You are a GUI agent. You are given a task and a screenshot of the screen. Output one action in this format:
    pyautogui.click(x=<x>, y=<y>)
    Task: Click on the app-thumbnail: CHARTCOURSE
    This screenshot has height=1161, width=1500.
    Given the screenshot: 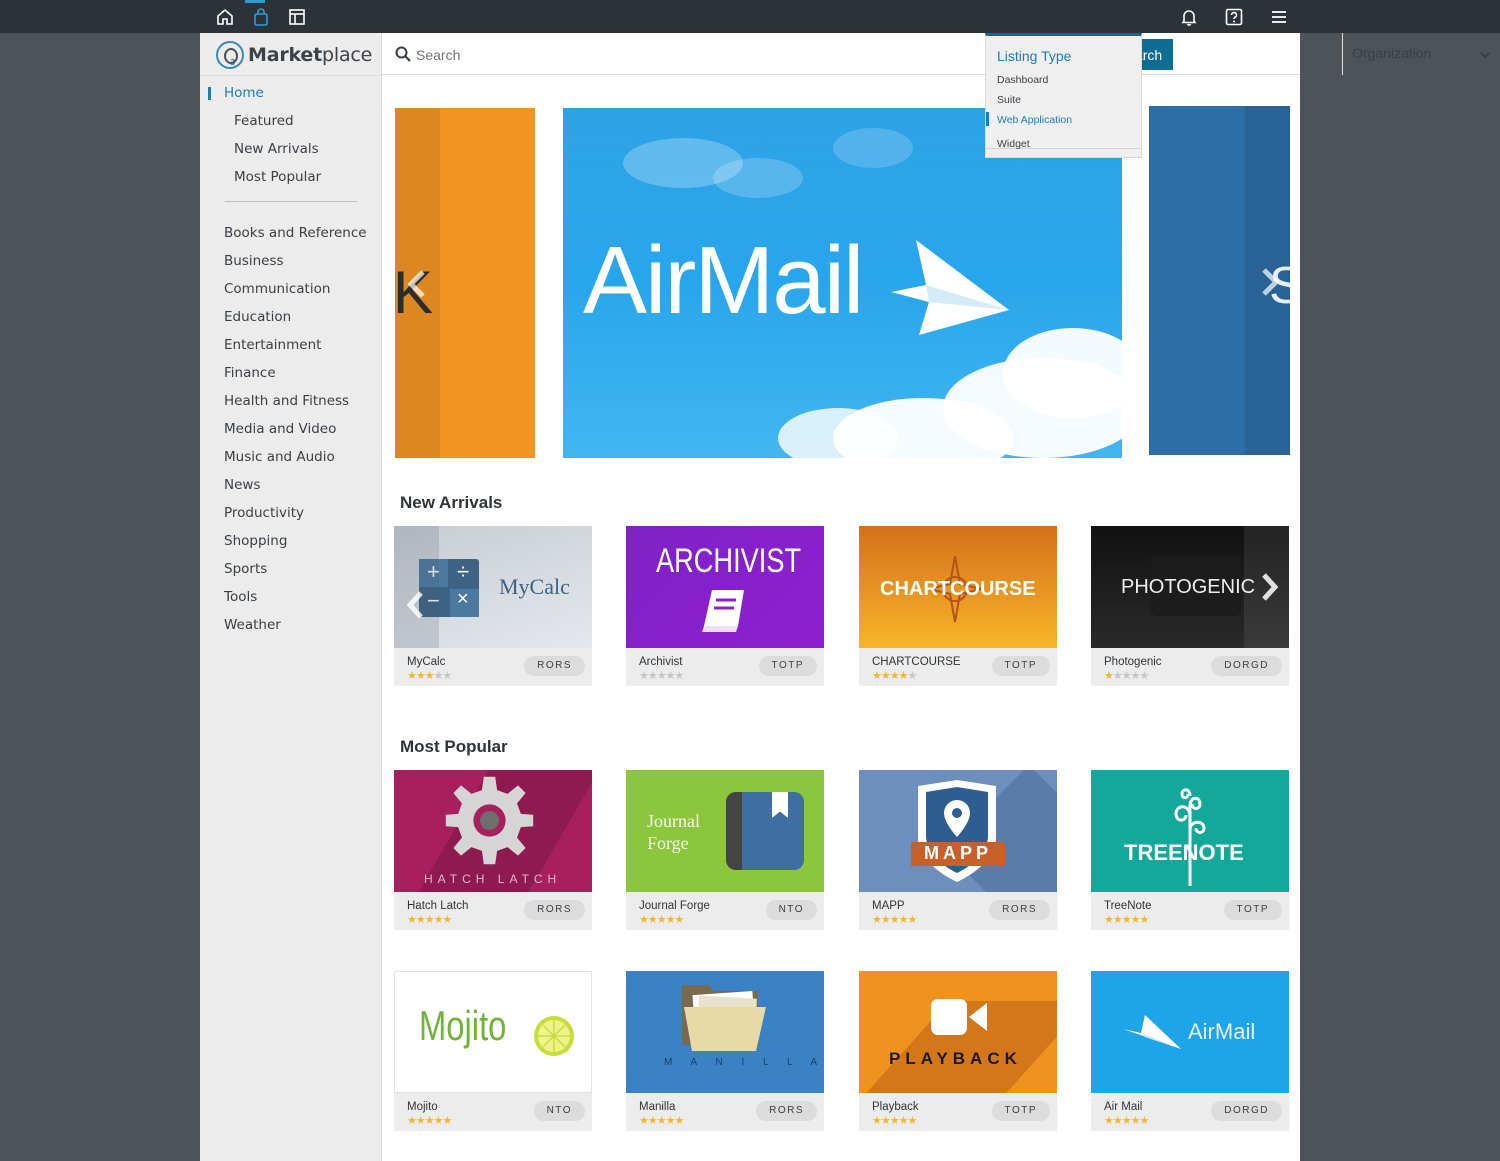 What is the action you would take?
    pyautogui.click(x=958, y=587)
    